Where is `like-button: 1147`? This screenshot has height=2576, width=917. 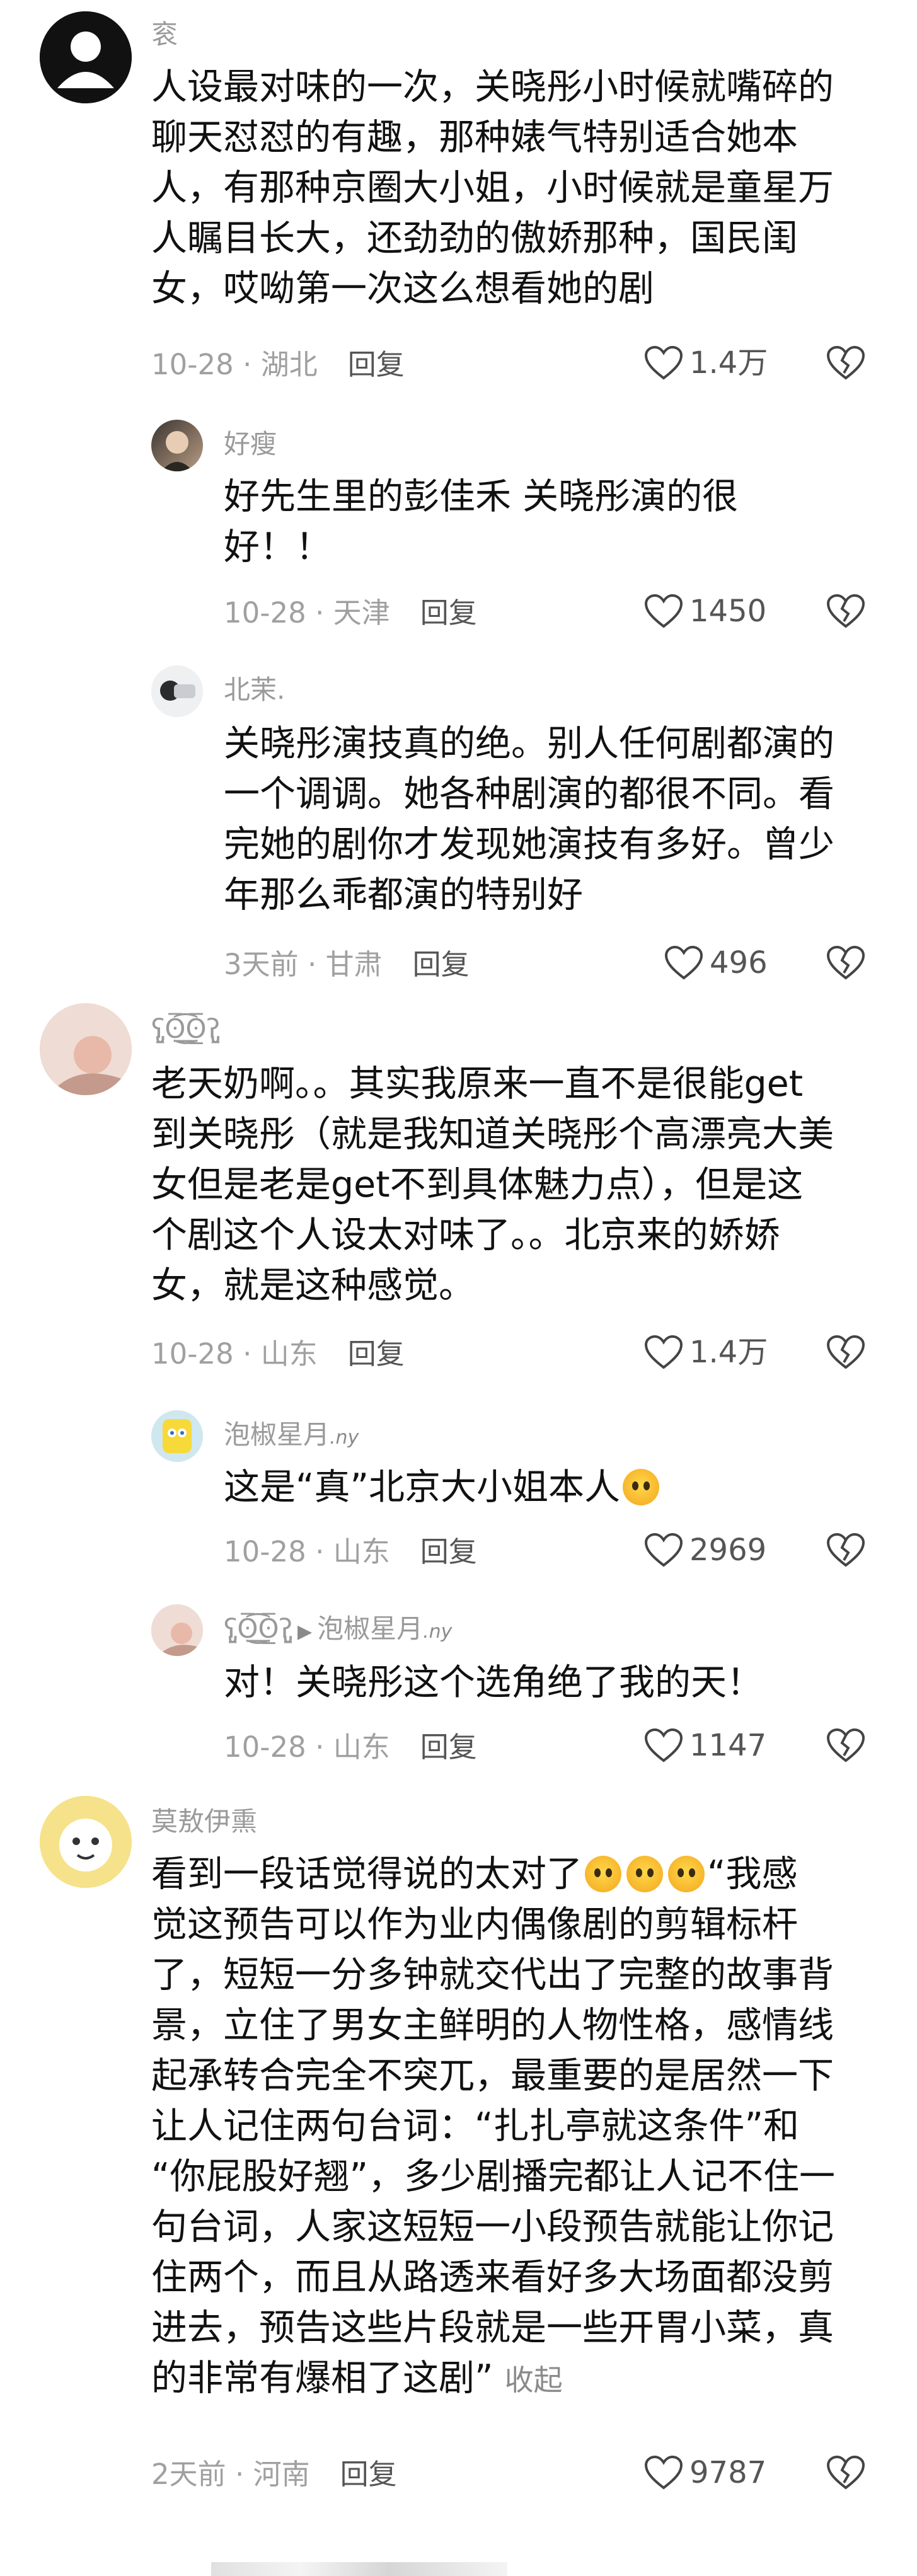
like-button: 1147 is located at coordinates (705, 1745).